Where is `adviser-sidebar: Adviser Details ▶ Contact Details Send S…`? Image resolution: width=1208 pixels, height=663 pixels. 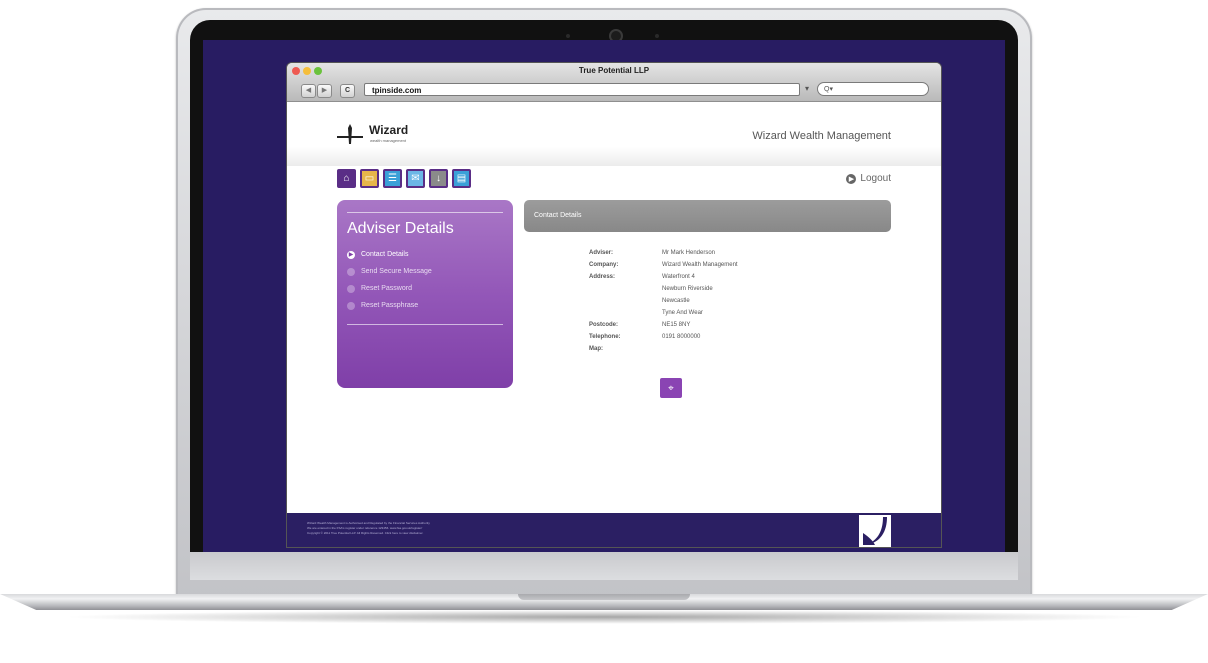
adviser-sidebar: Adviser Details ▶ Contact Details Send S… is located at coordinates (425, 294).